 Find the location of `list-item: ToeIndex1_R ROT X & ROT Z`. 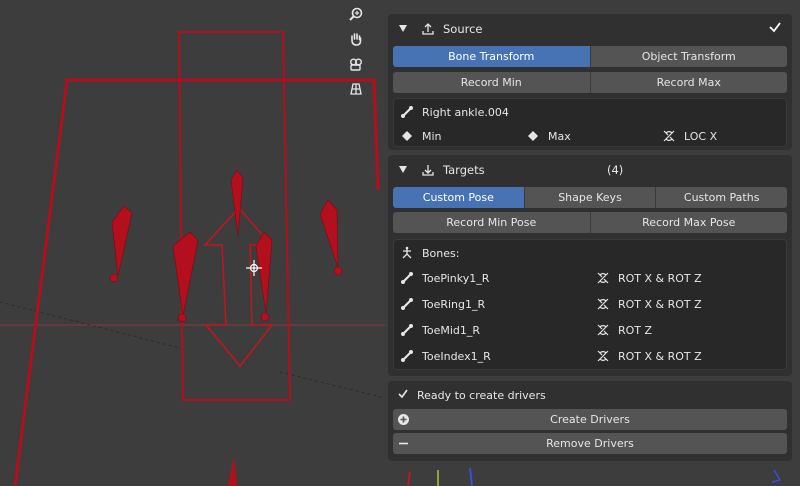

list-item: ToeIndex1_R ROT X & ROT Z is located at coordinates (590, 356).